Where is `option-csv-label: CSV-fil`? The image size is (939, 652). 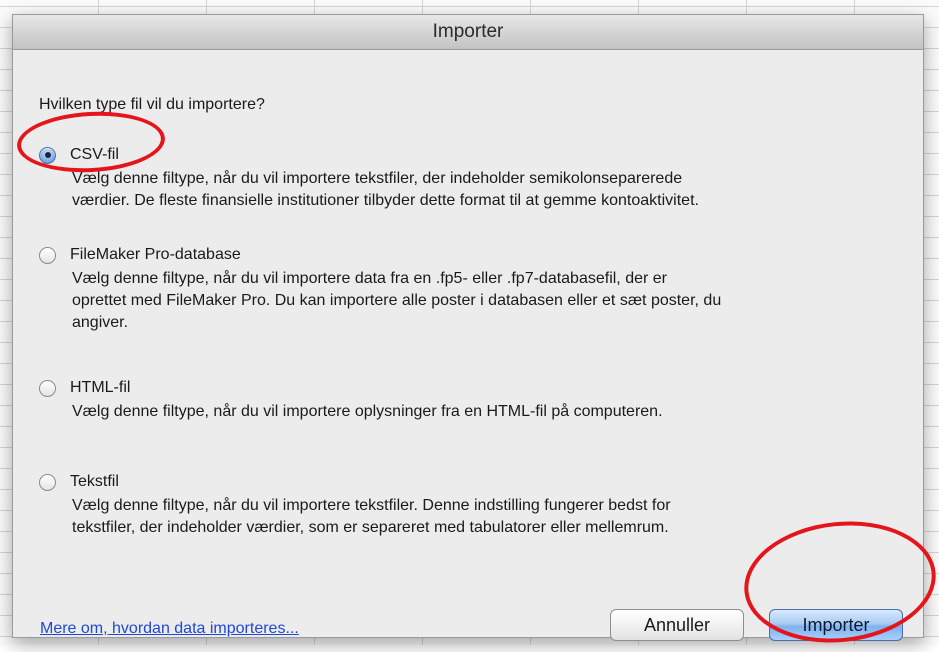 option-csv-label: CSV-fil is located at coordinates (94, 154).